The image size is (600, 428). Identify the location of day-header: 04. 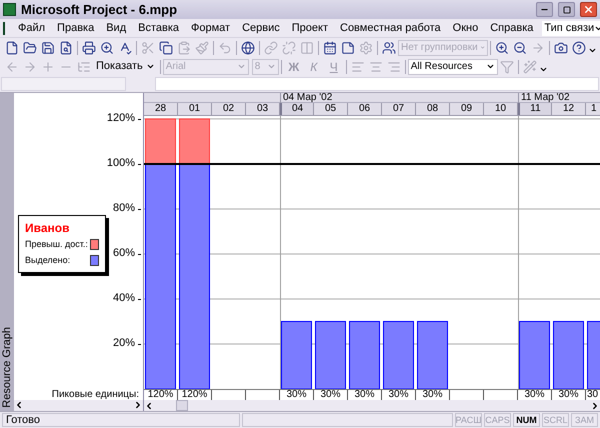
(297, 109).